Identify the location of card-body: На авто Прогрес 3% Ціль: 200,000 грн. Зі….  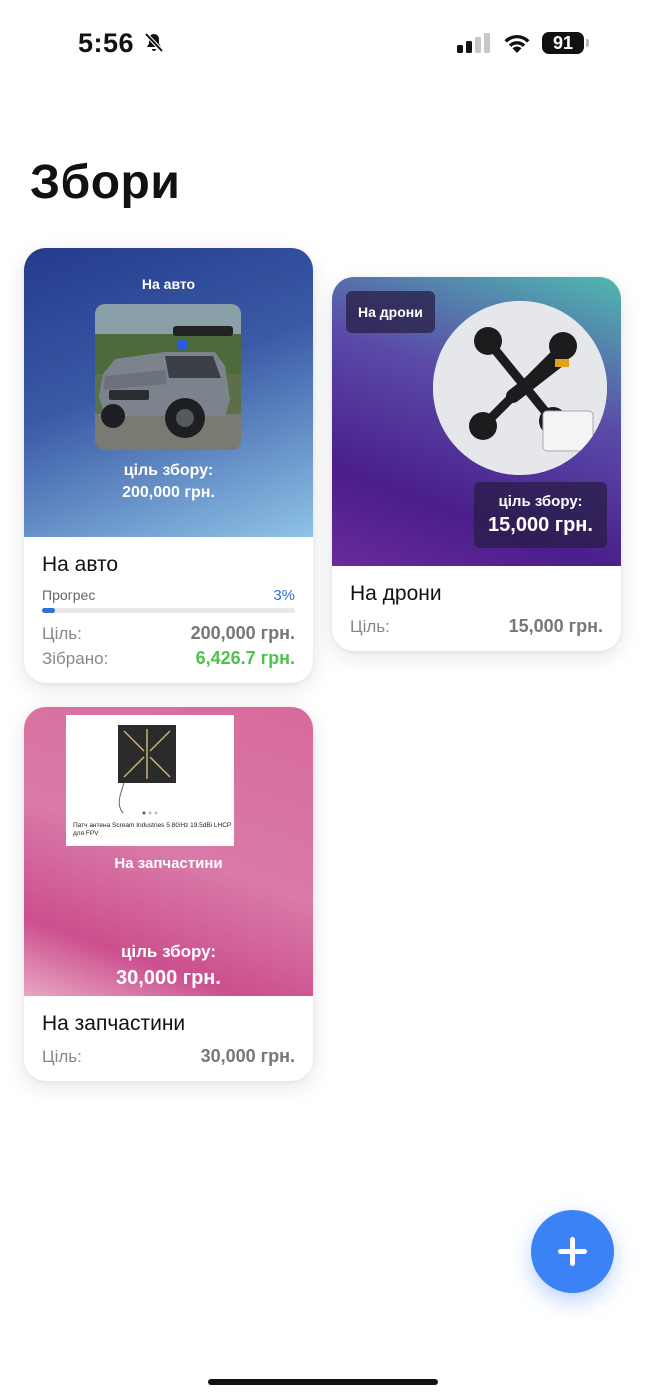
(168, 610).